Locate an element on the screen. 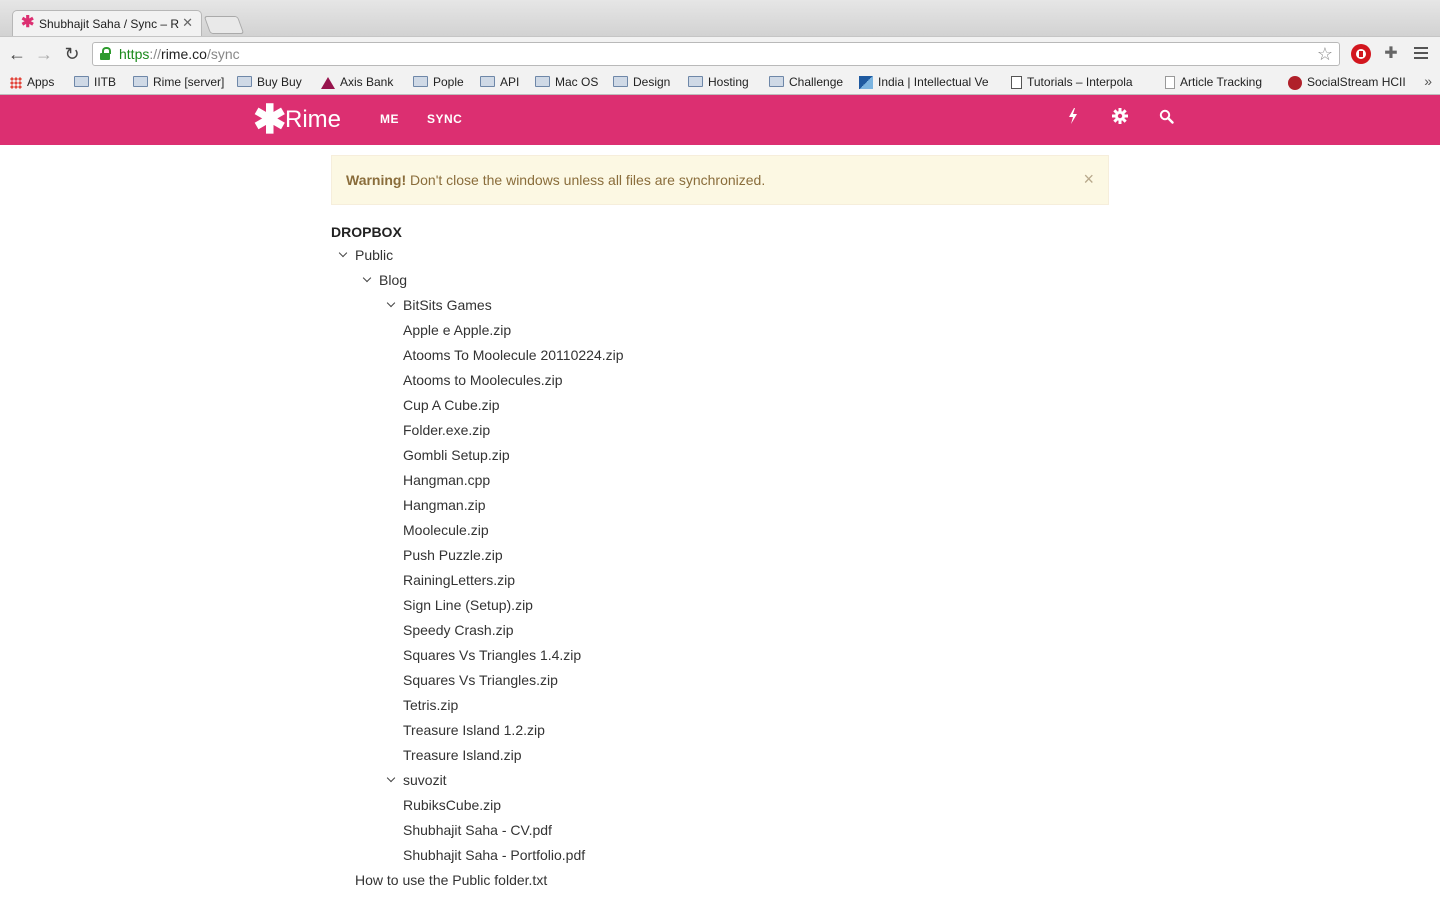  tree-item-label: Moolecule.zip is located at coordinates (446, 530).